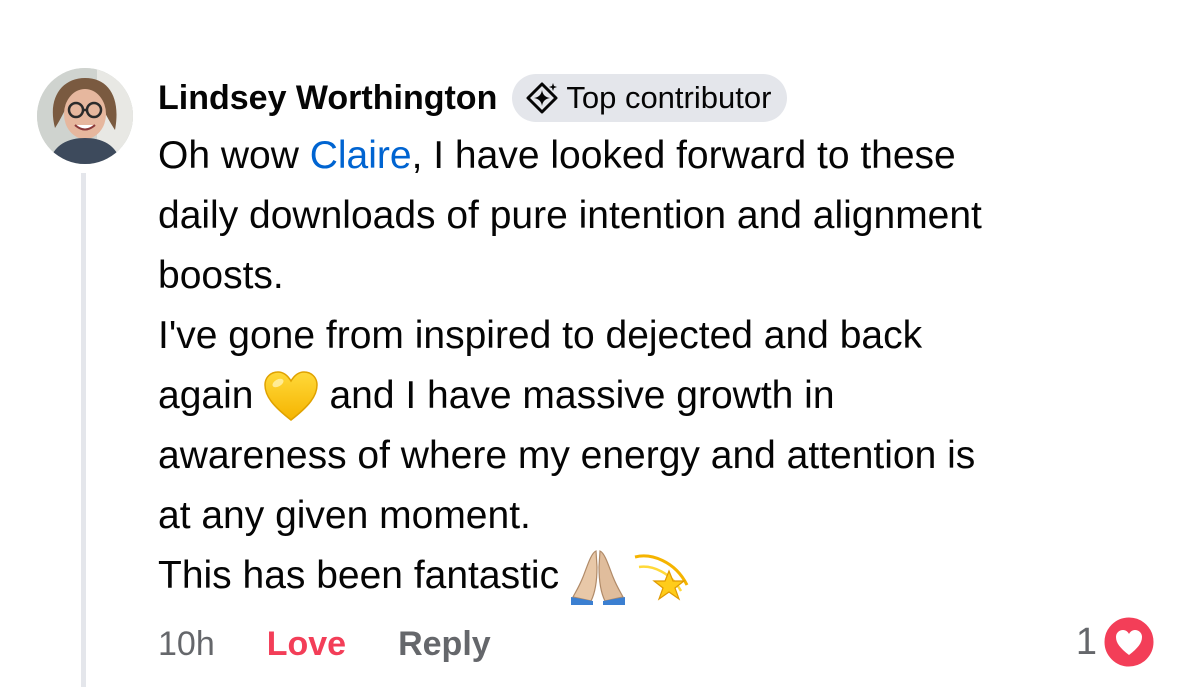  I want to click on author-name: Lindsey Worthington, so click(327, 98).